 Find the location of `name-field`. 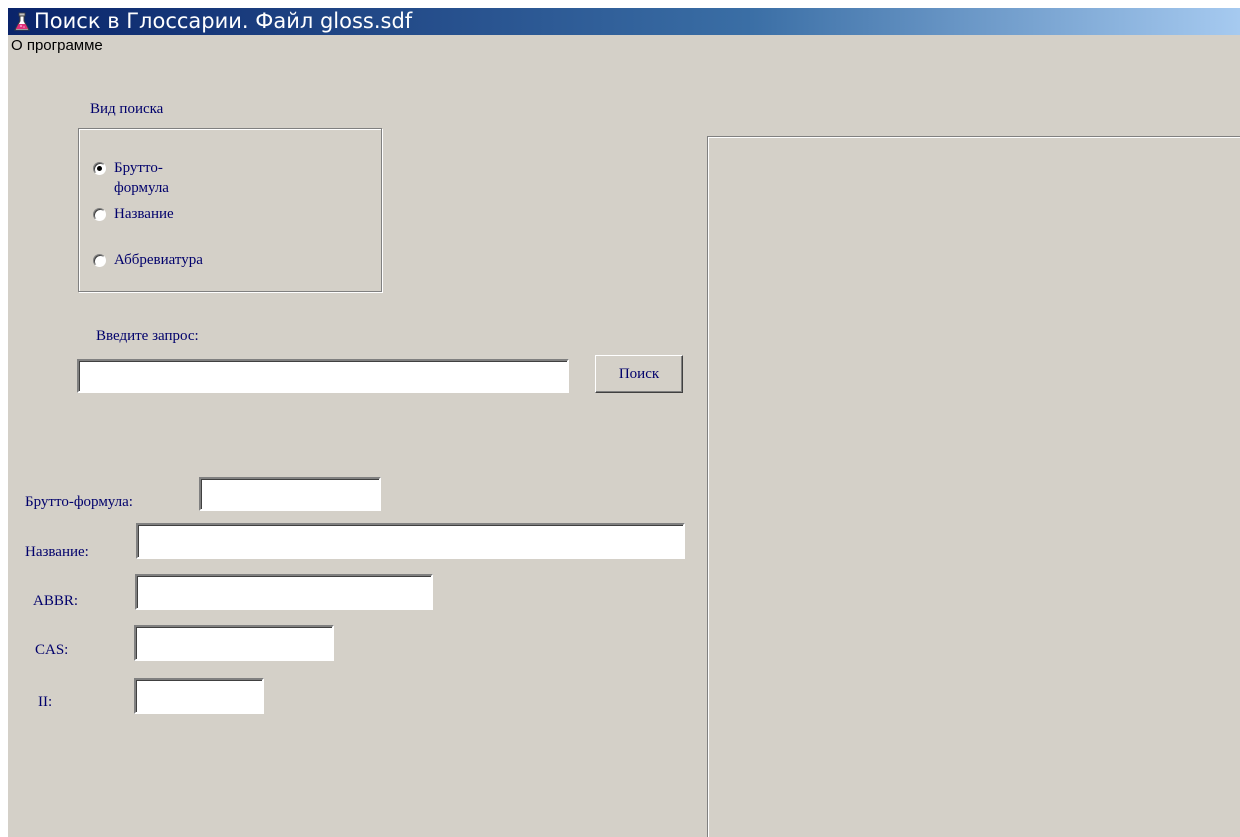

name-field is located at coordinates (410, 541).